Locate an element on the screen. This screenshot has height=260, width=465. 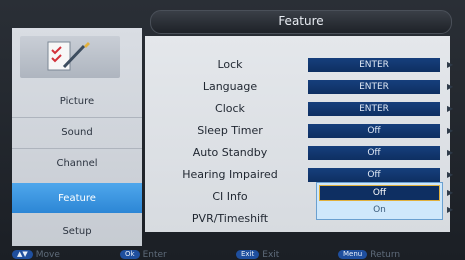
nav-label: Picture is located at coordinates (77, 101).